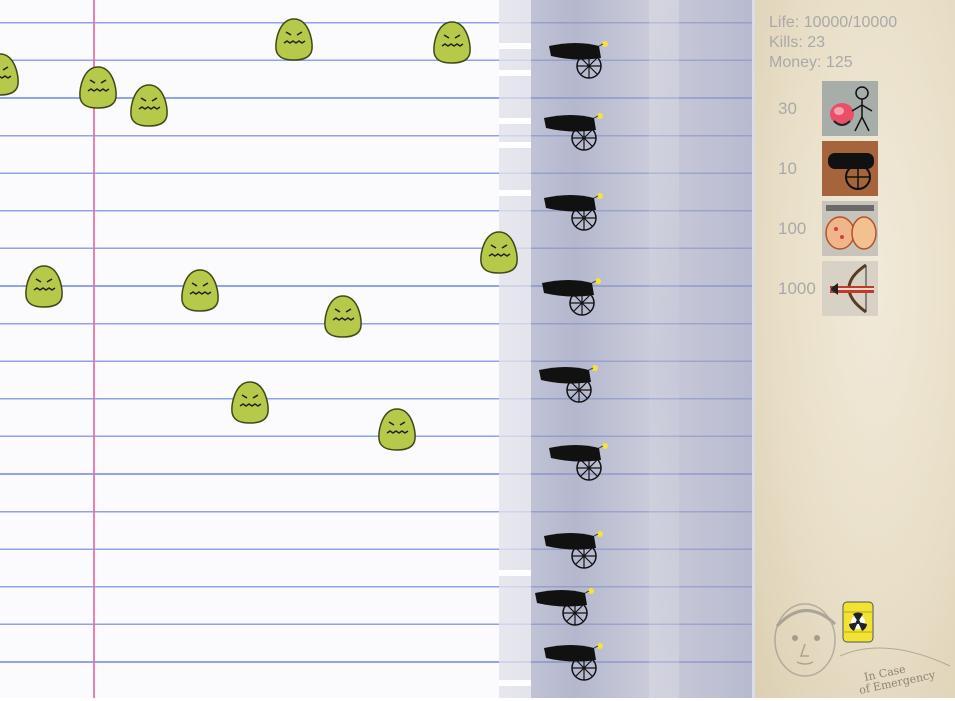 This screenshot has width=955, height=701. I want to click on emergency-button: In Case of Emergency, so click(860, 646).